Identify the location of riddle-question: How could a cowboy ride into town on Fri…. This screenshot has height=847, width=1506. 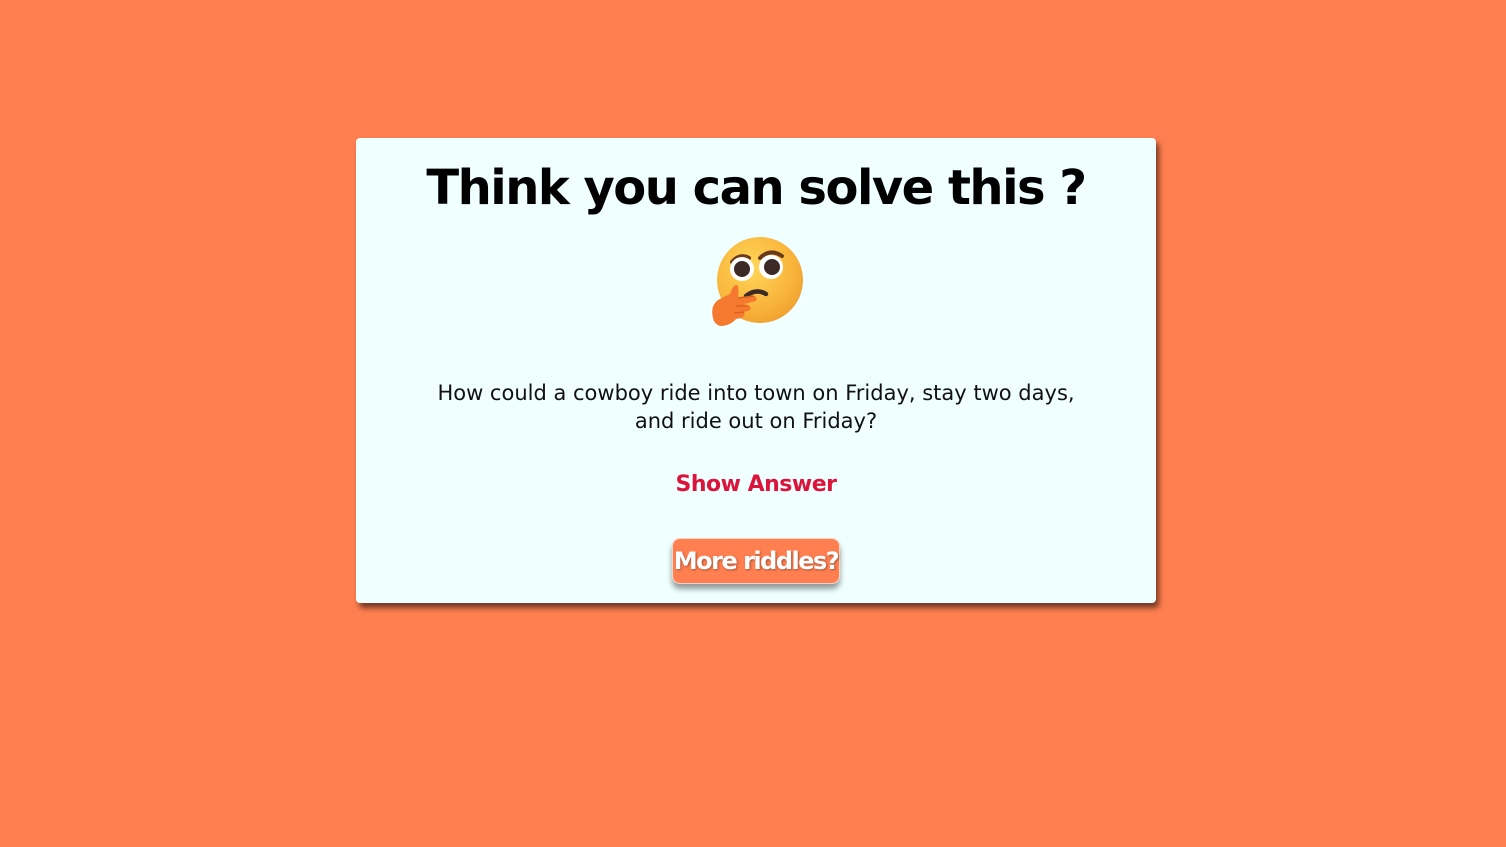
(756, 407).